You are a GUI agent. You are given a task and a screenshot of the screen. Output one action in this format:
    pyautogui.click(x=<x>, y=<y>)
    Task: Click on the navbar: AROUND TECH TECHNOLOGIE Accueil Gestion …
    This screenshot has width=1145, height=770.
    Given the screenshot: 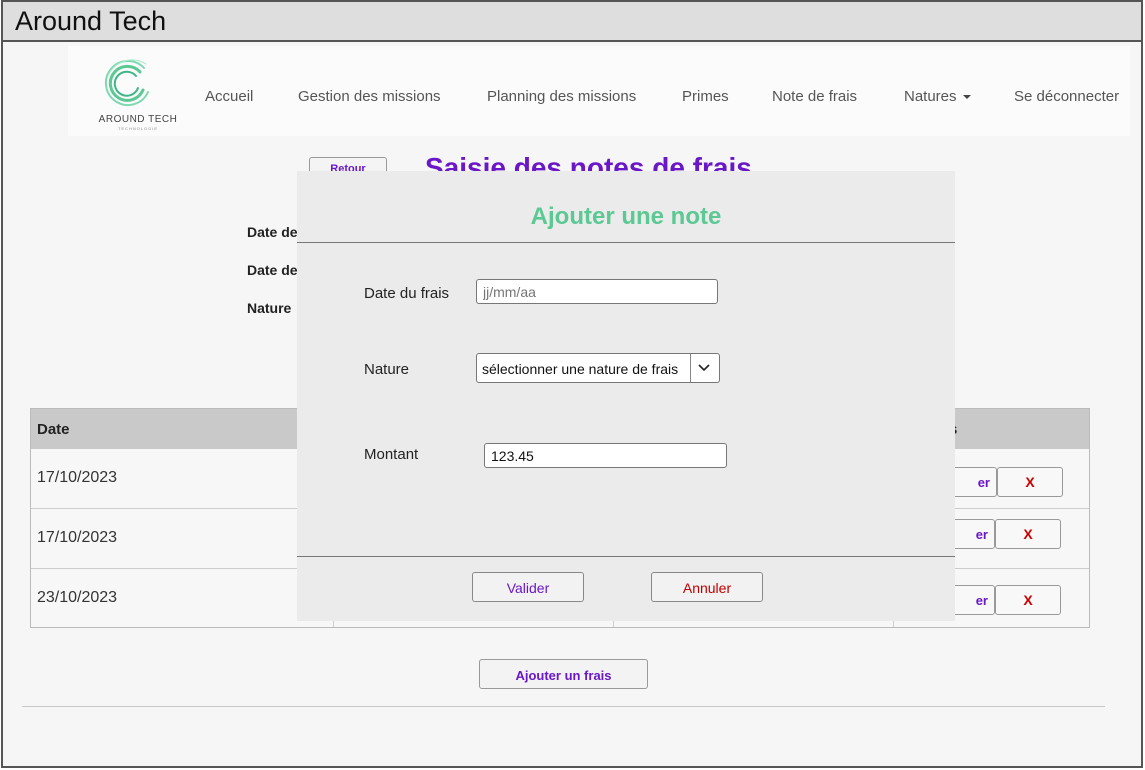 What is the action you would take?
    pyautogui.click(x=599, y=91)
    